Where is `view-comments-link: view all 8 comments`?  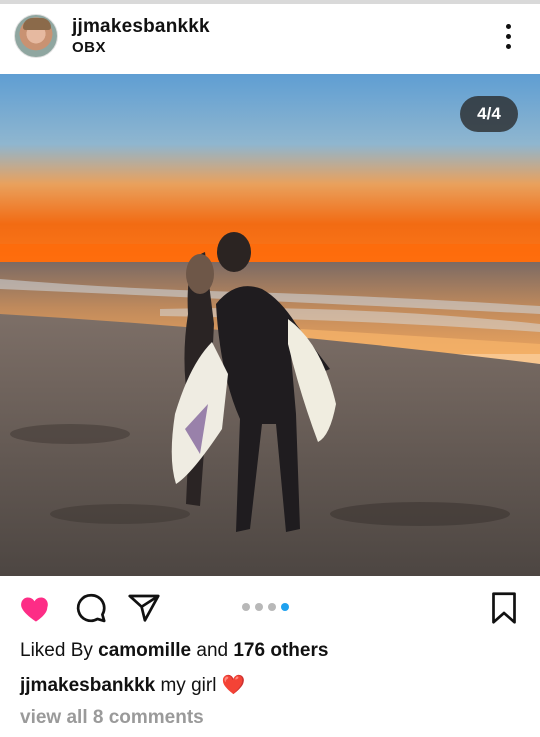 view-comments-link: view all 8 comments is located at coordinates (112, 718).